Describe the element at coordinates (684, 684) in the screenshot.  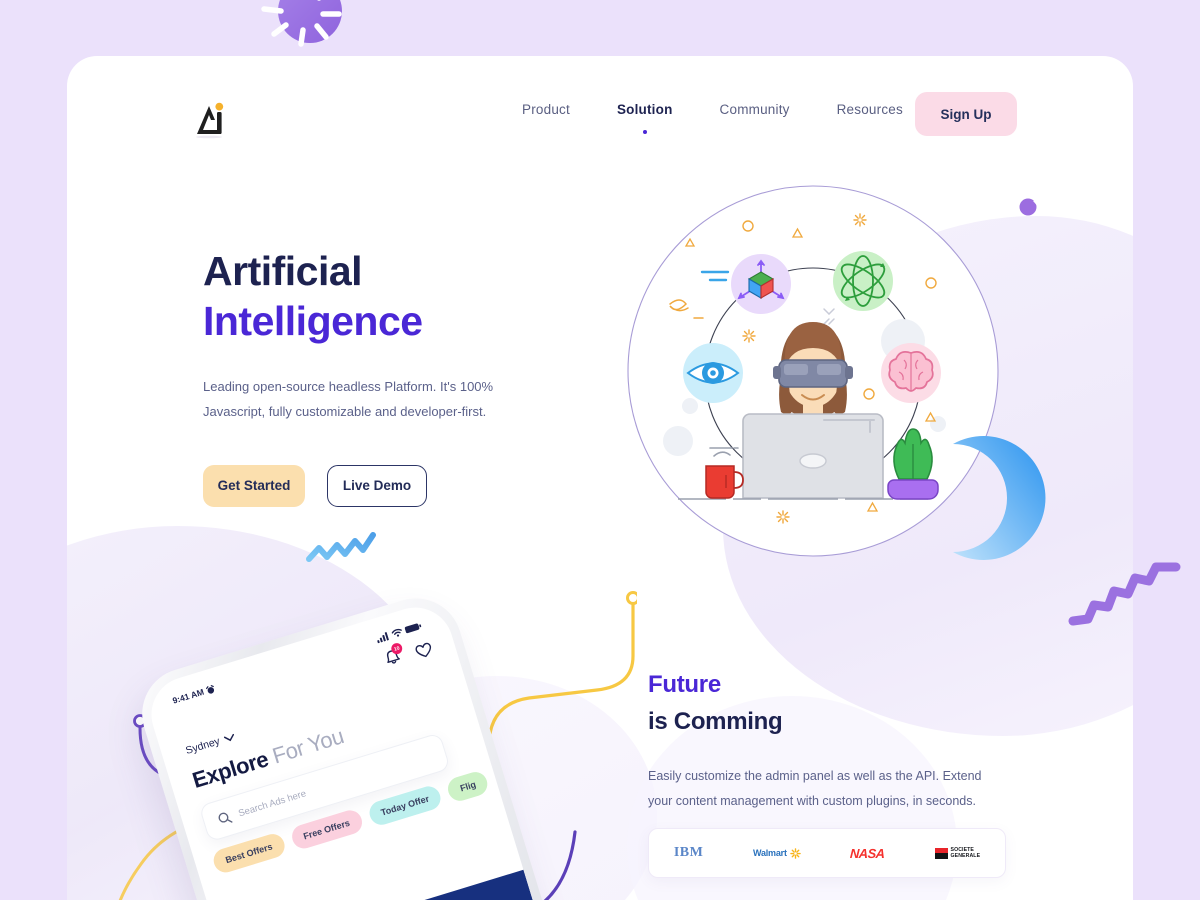
I see `future-title-line1: Future` at that location.